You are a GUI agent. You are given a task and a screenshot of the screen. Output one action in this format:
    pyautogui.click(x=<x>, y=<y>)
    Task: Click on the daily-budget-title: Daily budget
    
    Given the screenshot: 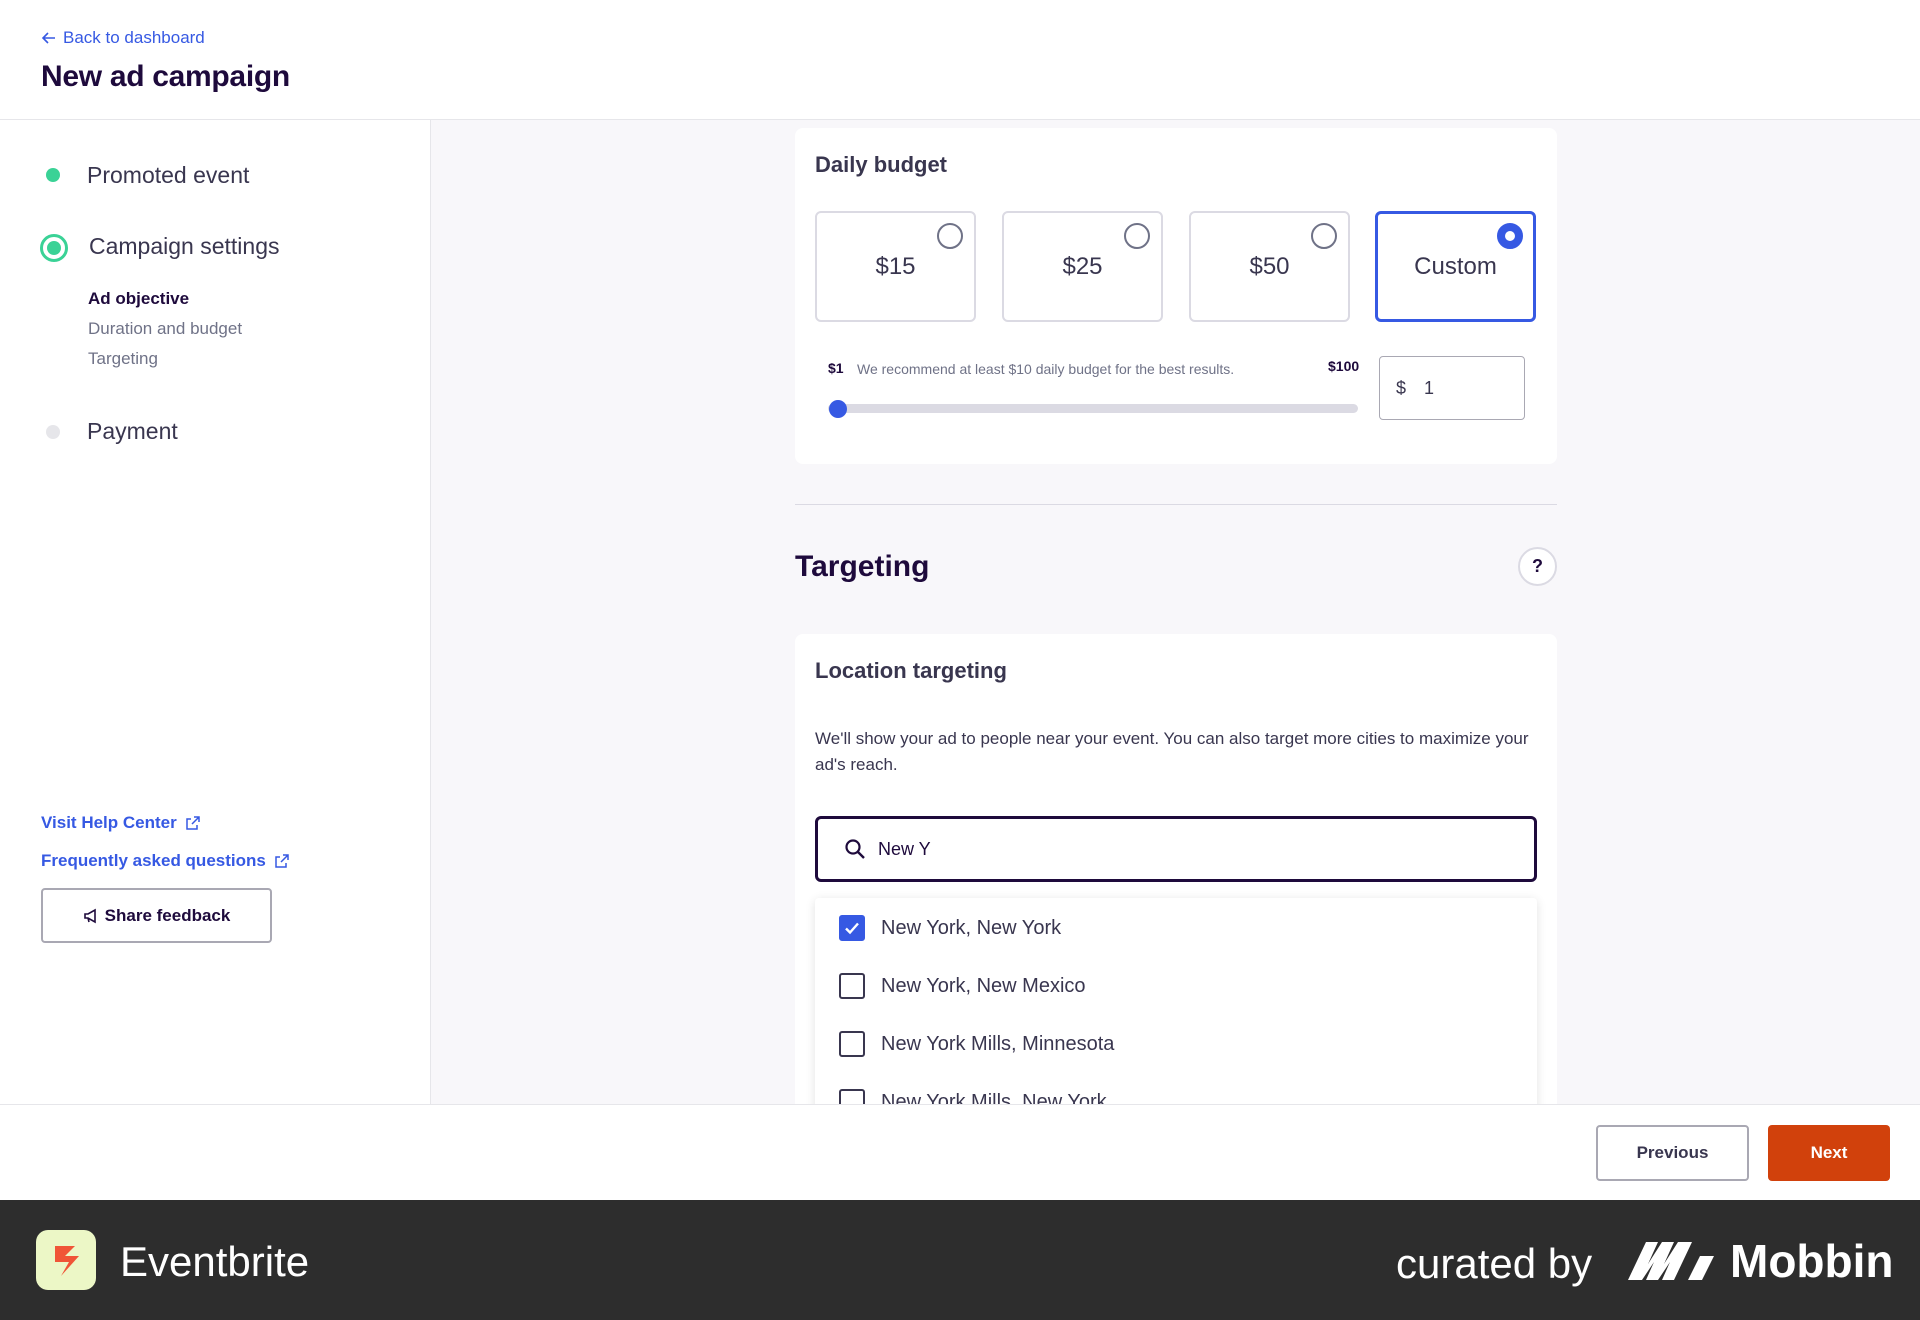 What is the action you would take?
    pyautogui.click(x=881, y=164)
    